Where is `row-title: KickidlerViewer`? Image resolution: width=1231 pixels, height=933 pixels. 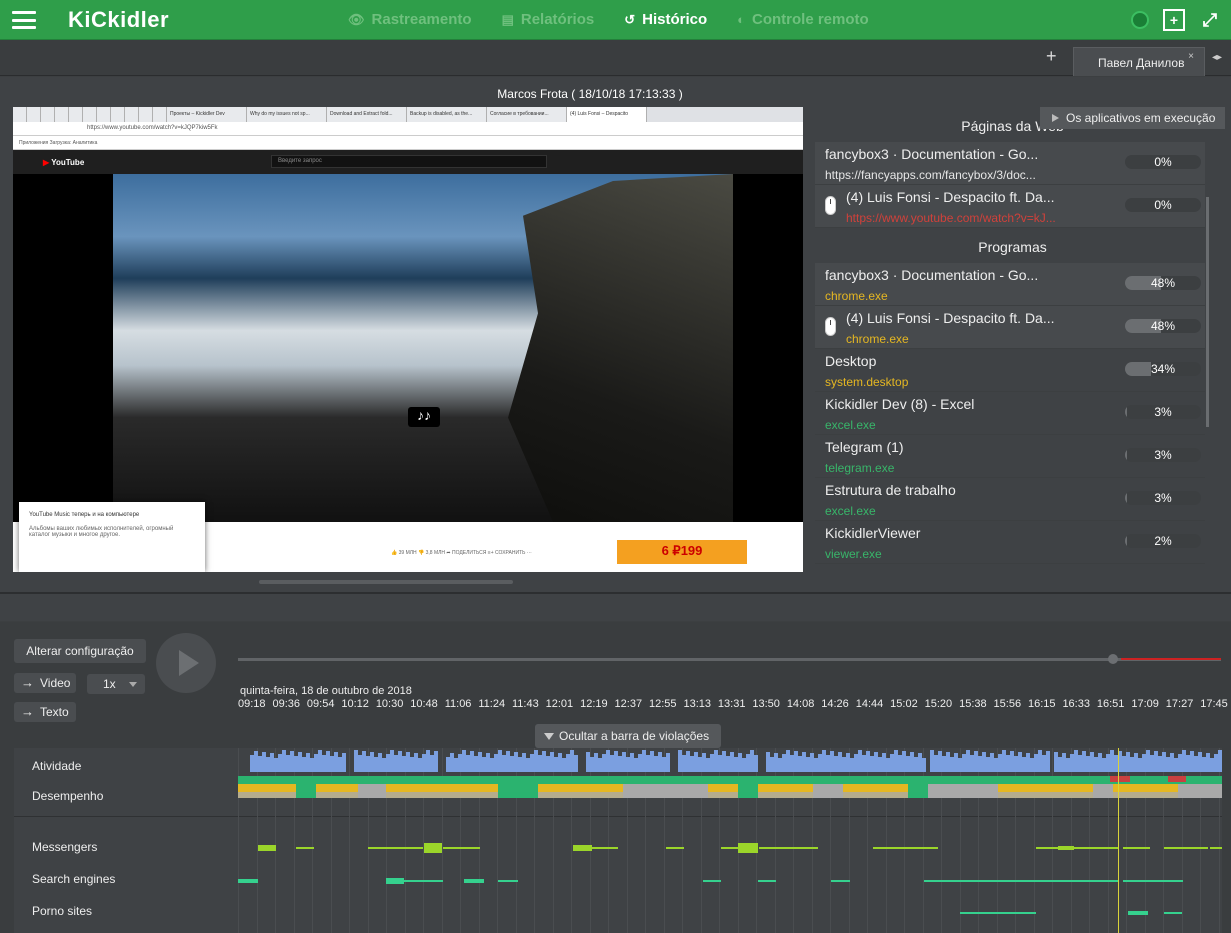
row-title: KickidlerViewer is located at coordinates (873, 533).